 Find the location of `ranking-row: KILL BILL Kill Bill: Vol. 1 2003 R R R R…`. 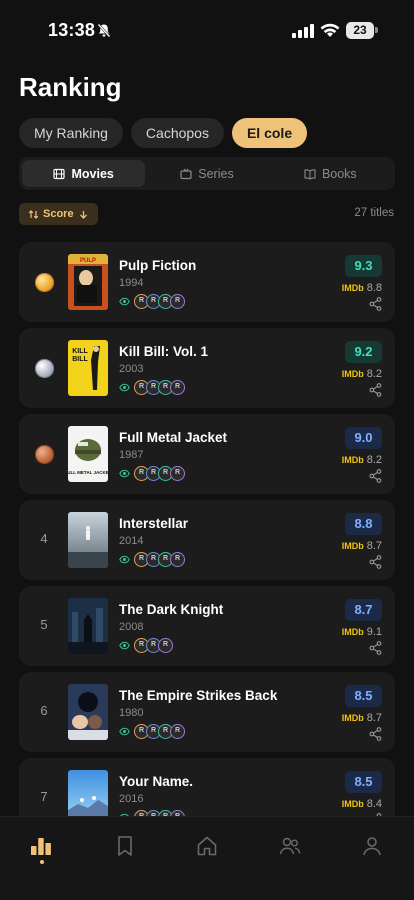

ranking-row: KILL BILL Kill Bill: Vol. 1 2003 R R R R… is located at coordinates (207, 368).